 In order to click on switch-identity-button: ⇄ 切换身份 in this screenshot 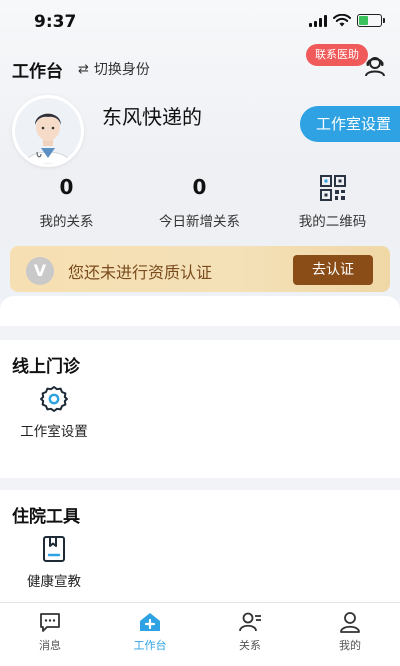, I will do `click(114, 69)`.